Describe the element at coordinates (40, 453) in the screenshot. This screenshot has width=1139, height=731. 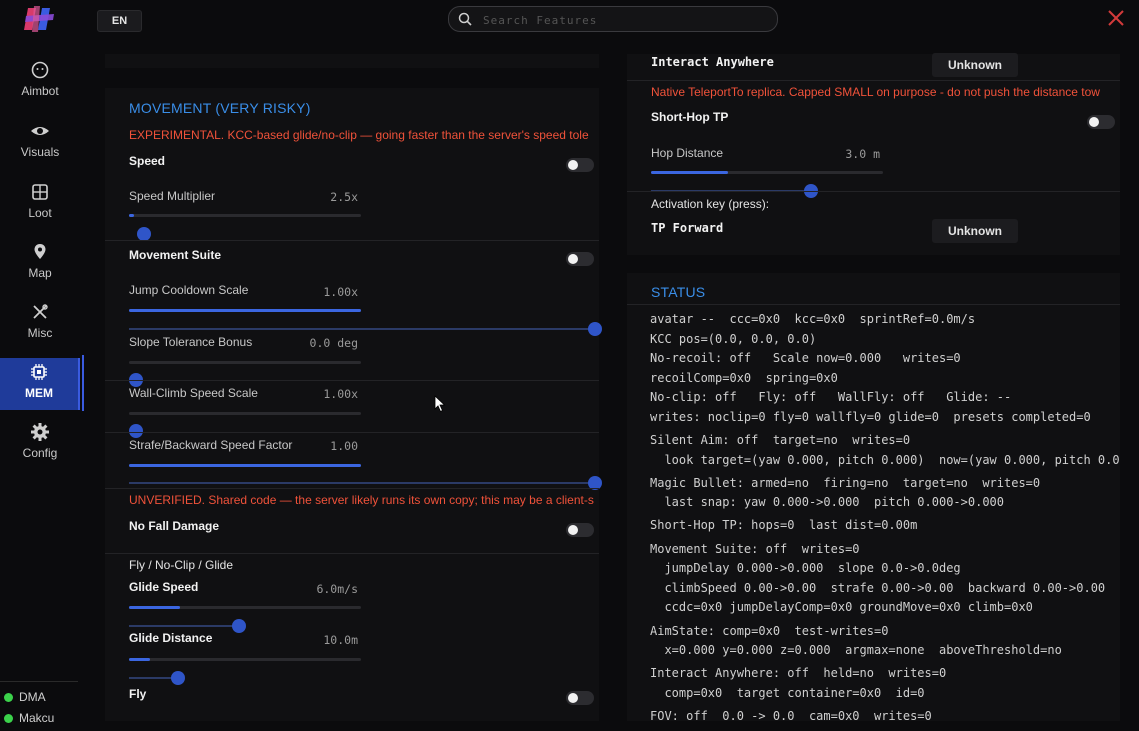
I see `sidebar-item-label: Config` at that location.